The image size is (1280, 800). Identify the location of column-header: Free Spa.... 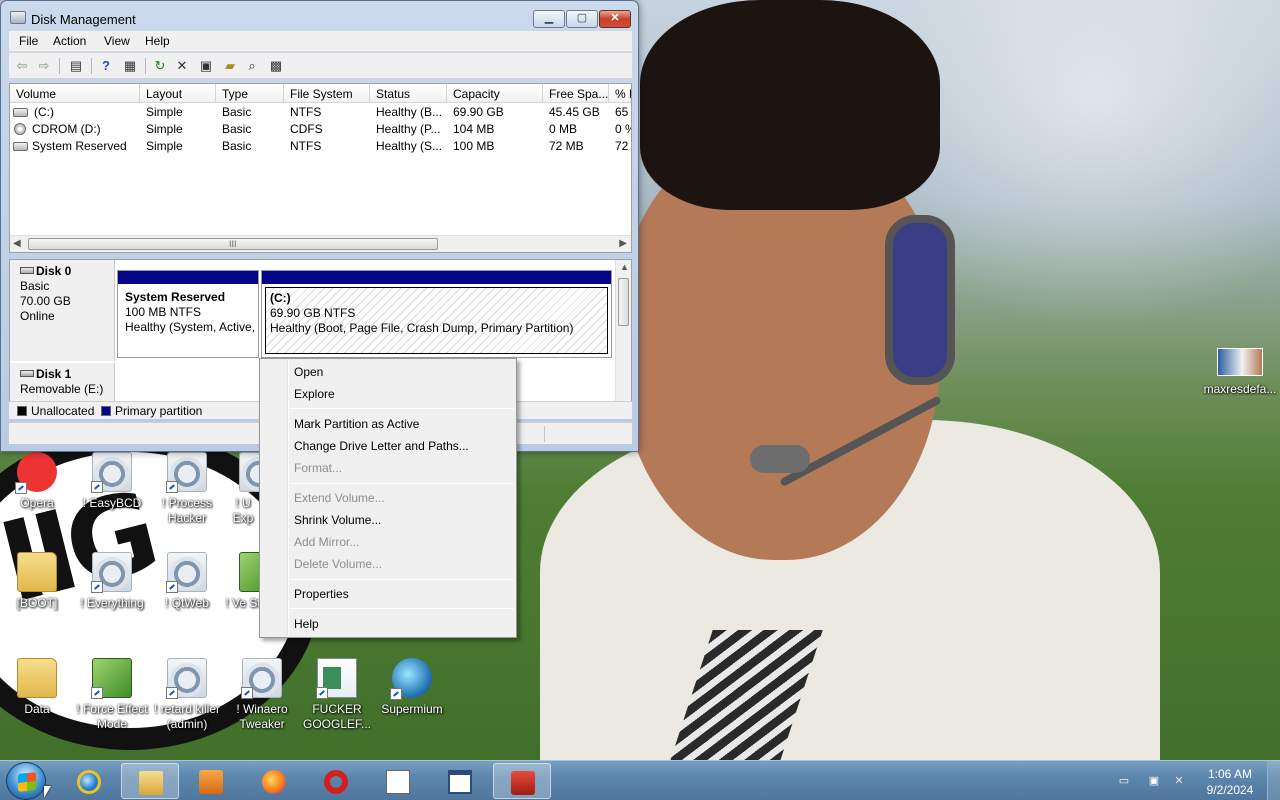
(579, 94).